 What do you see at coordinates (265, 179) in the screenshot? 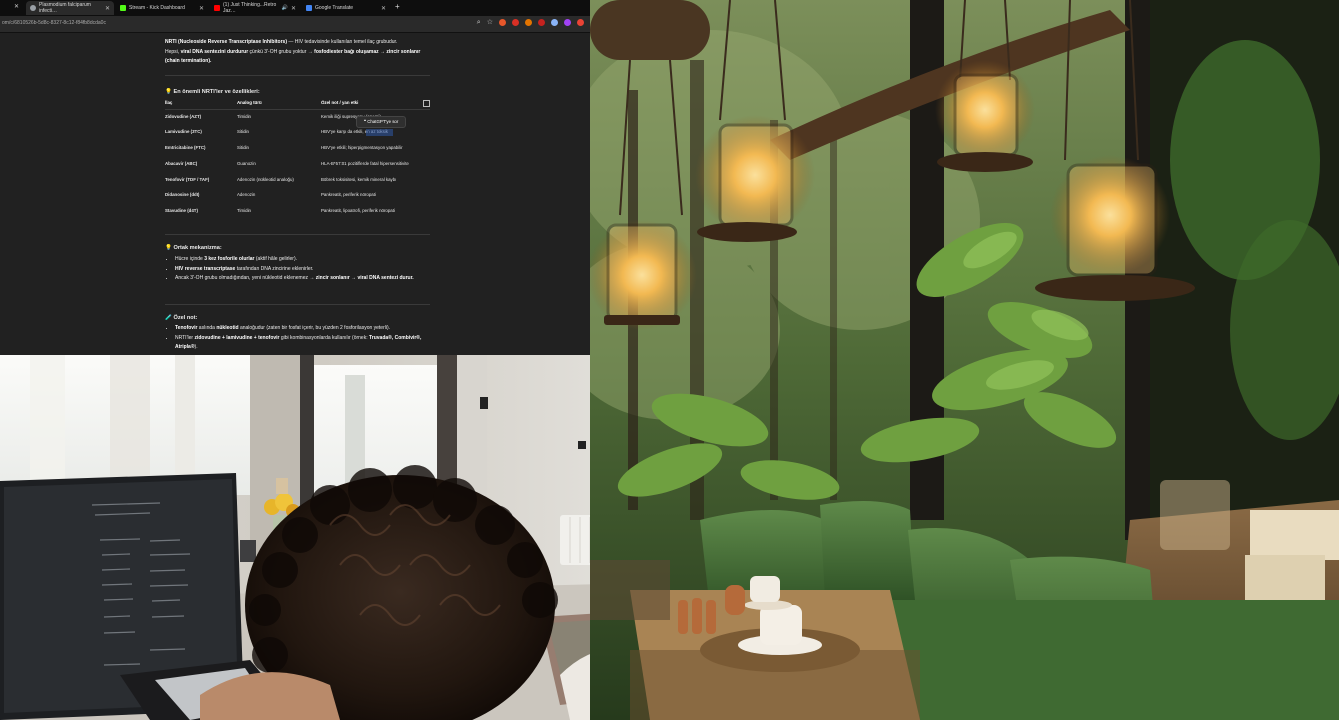
I see `cell-analog: Adenozin (nükleotid analoğu)` at bounding box center [265, 179].